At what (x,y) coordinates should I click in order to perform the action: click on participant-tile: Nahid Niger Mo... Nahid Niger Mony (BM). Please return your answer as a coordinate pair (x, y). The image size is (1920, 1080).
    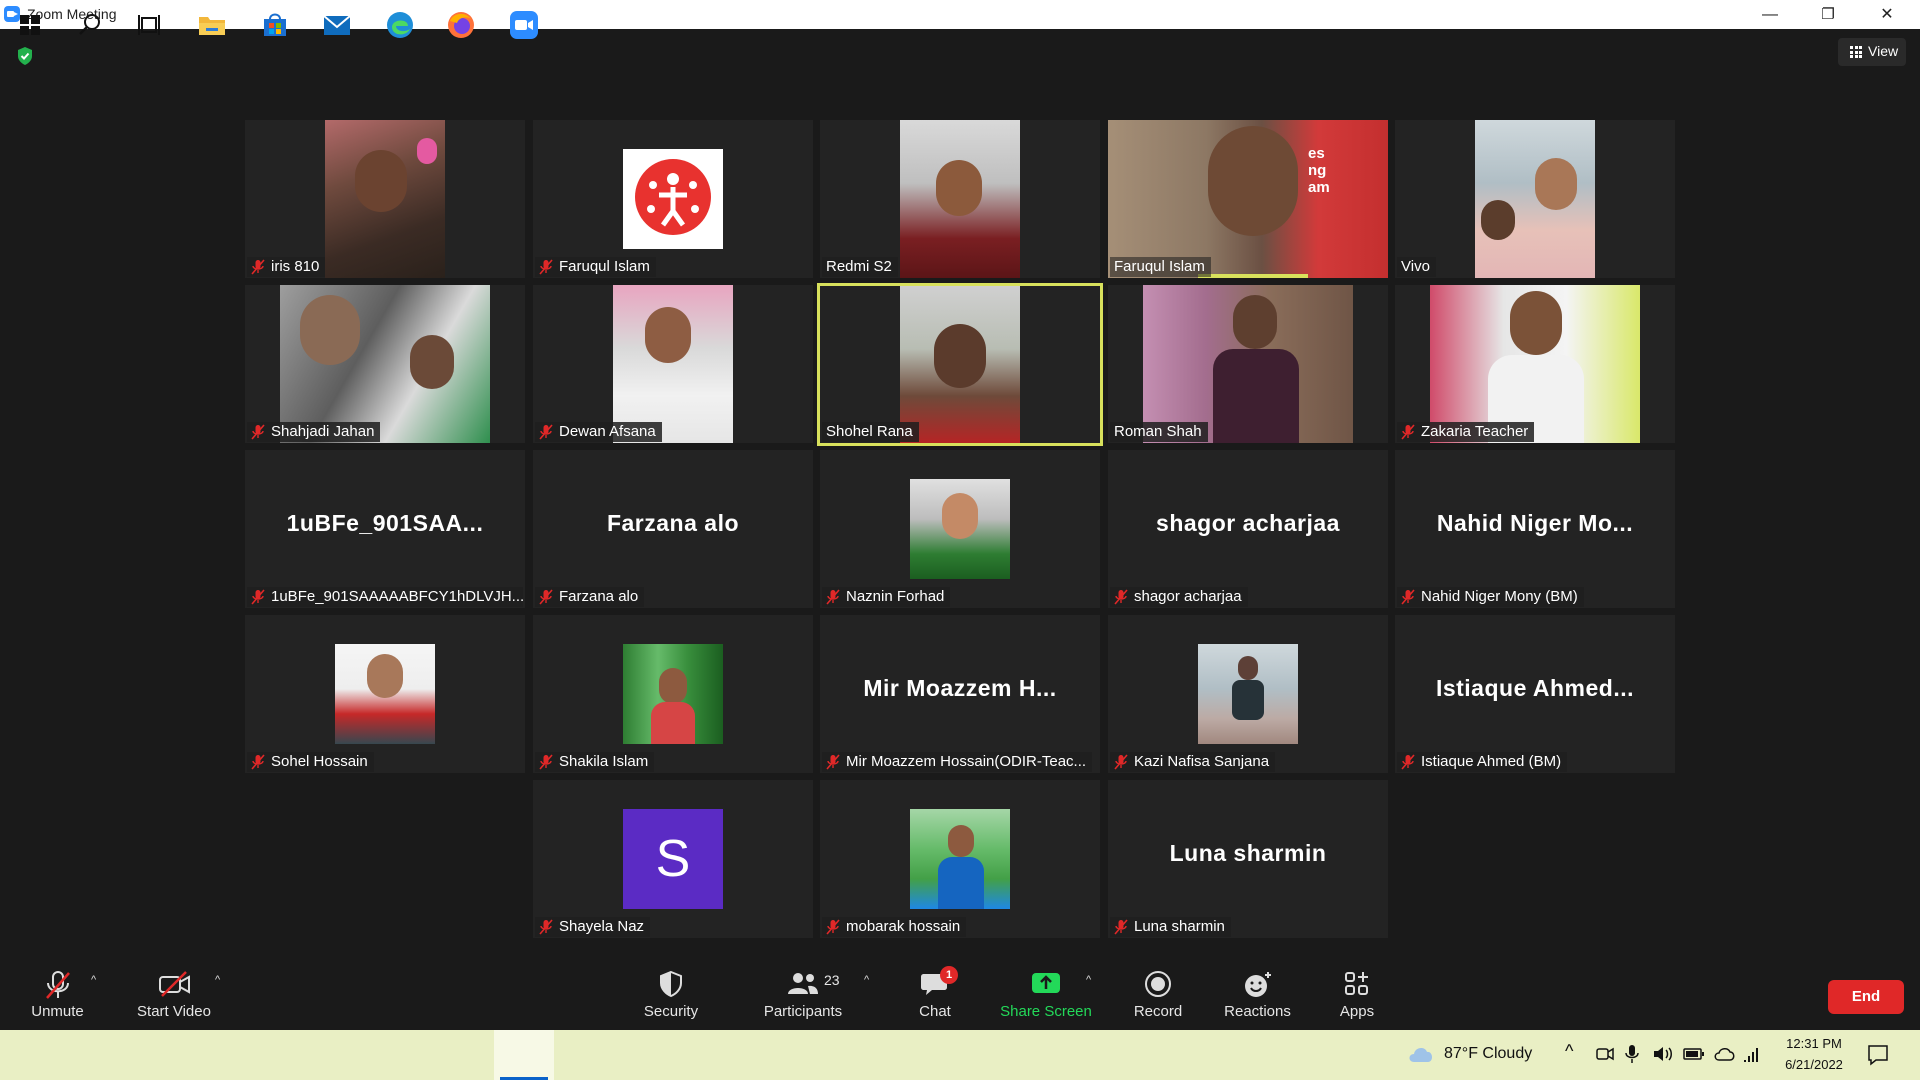
    Looking at the image, I should click on (1535, 529).